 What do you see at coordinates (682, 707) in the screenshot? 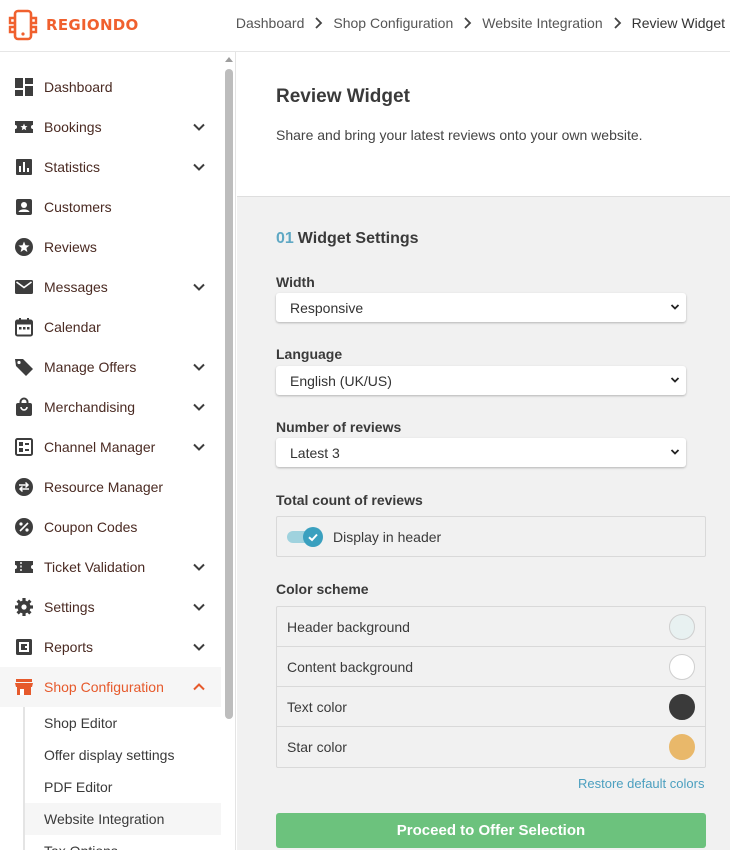
I see `color-swatch-text-color` at bounding box center [682, 707].